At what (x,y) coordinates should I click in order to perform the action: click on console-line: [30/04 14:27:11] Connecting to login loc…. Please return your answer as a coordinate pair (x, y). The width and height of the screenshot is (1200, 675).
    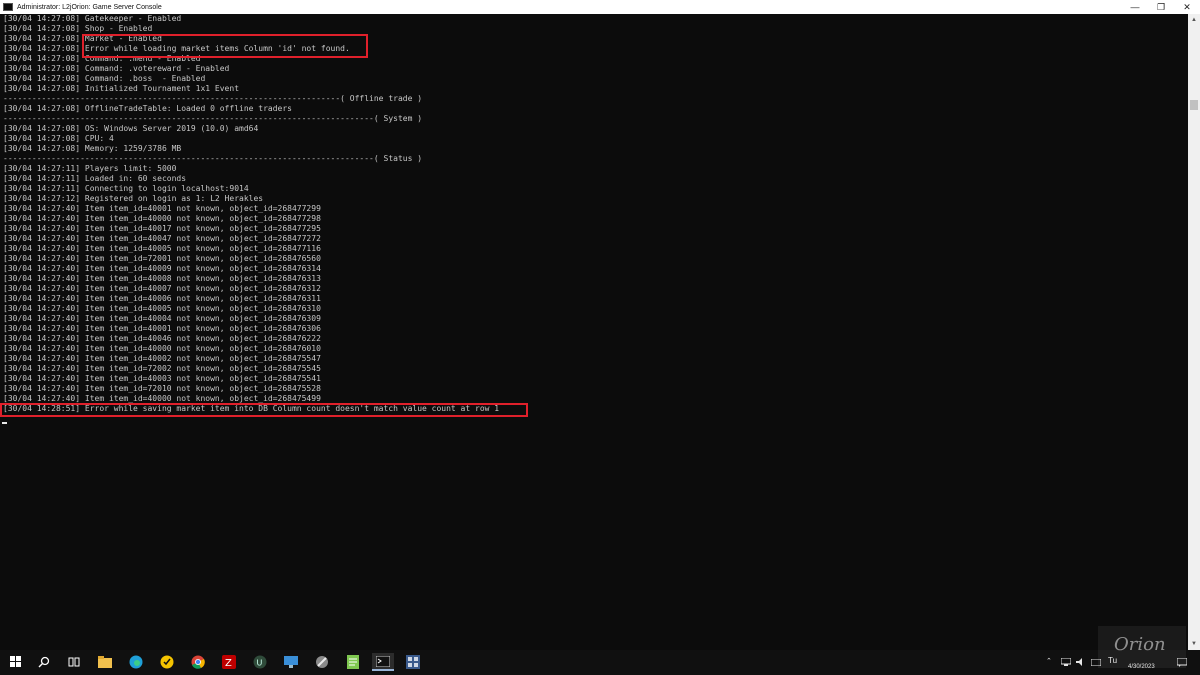
    Looking at the image, I should click on (126, 188).